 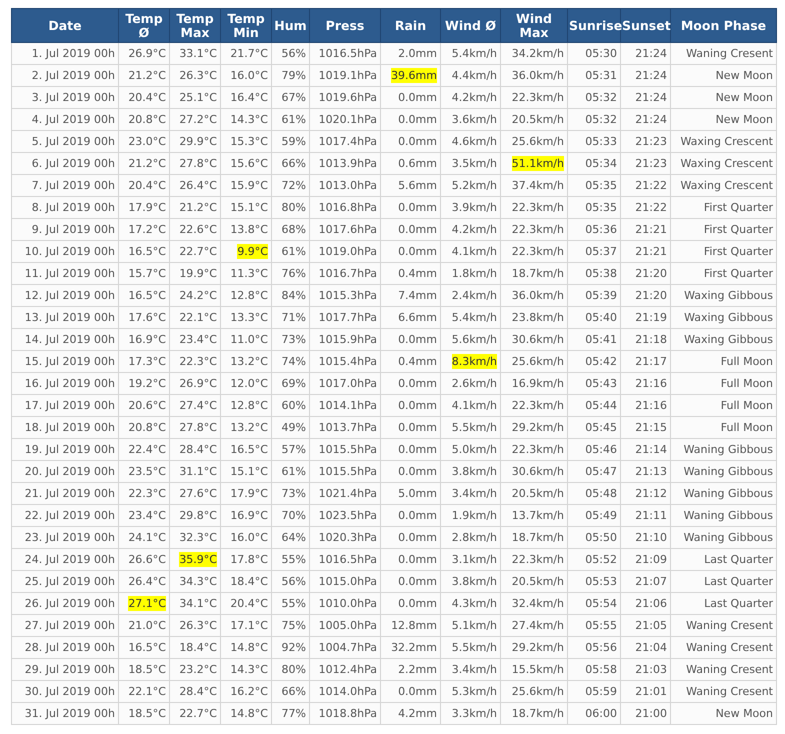 I want to click on table-cell: 11. Jul 2019 00h, so click(x=69, y=273).